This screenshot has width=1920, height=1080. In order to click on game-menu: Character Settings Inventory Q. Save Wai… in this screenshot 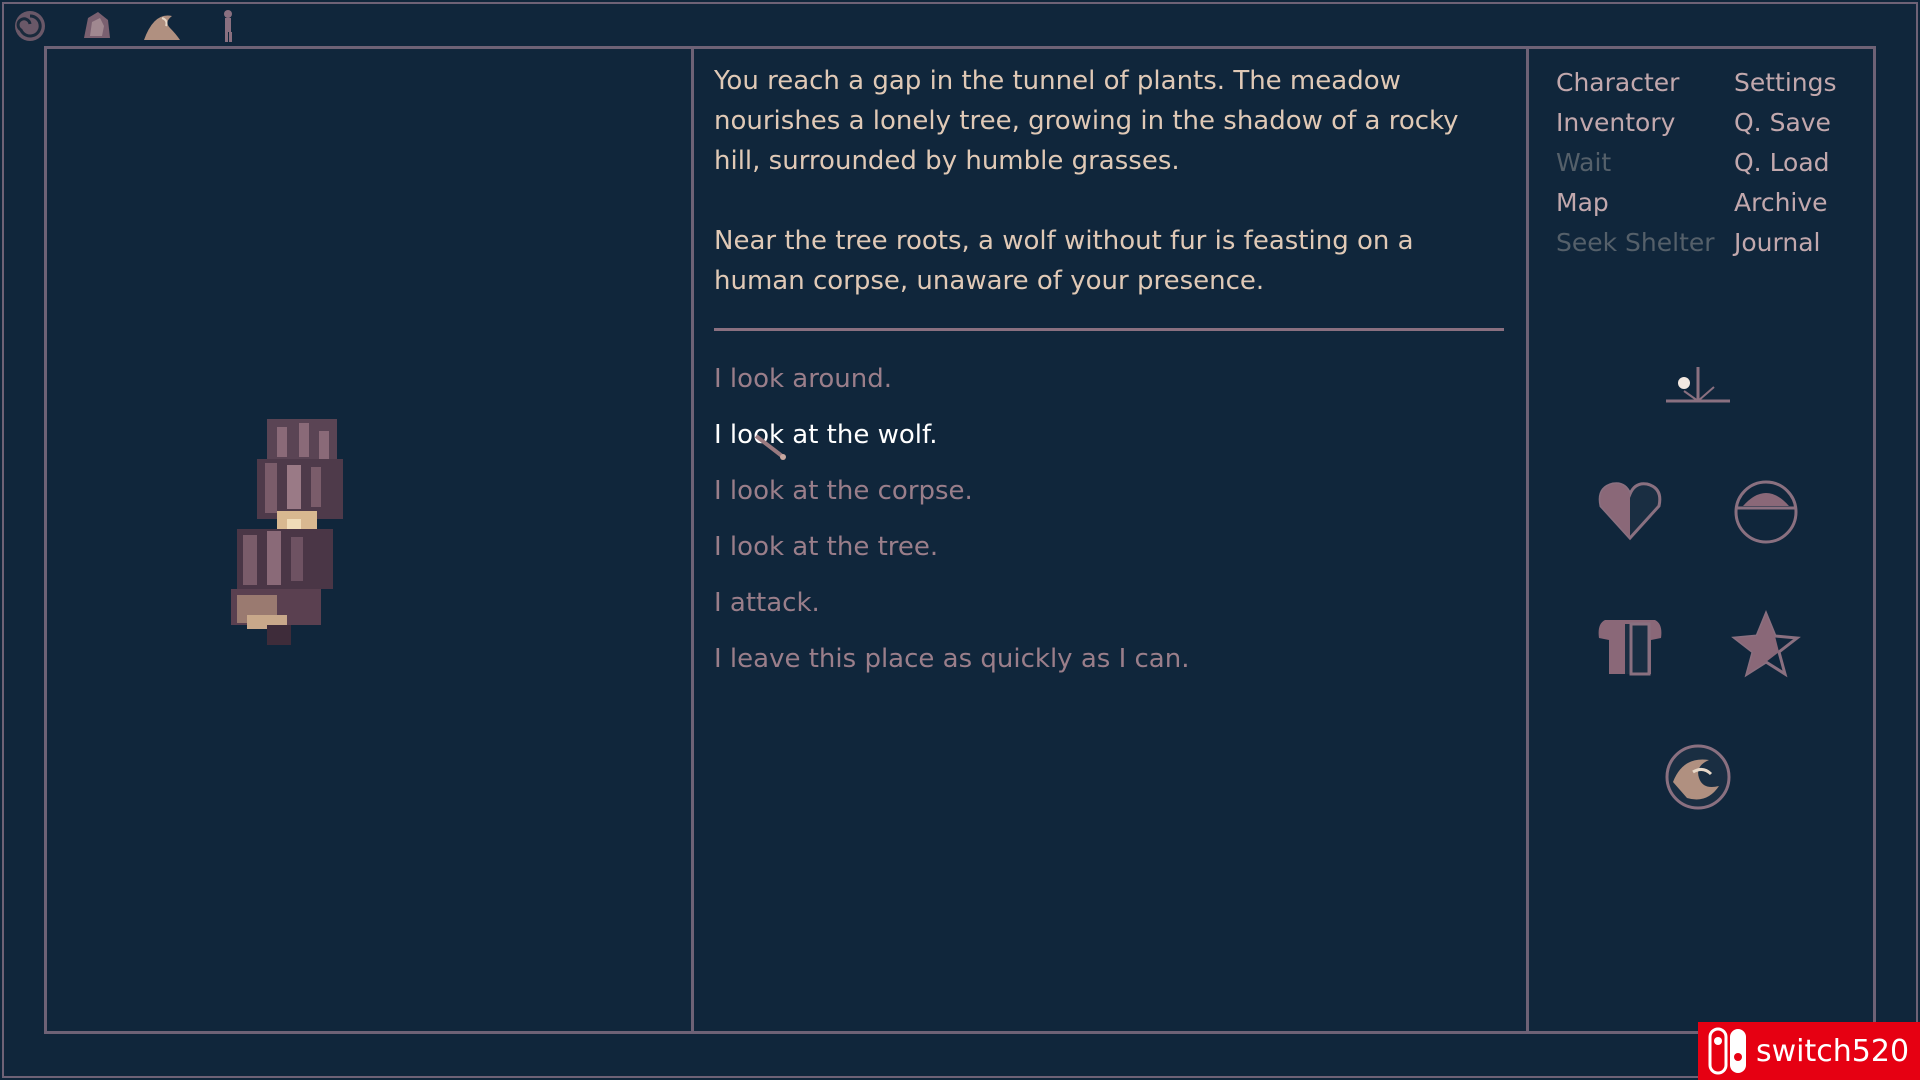, I will do `click(1706, 163)`.